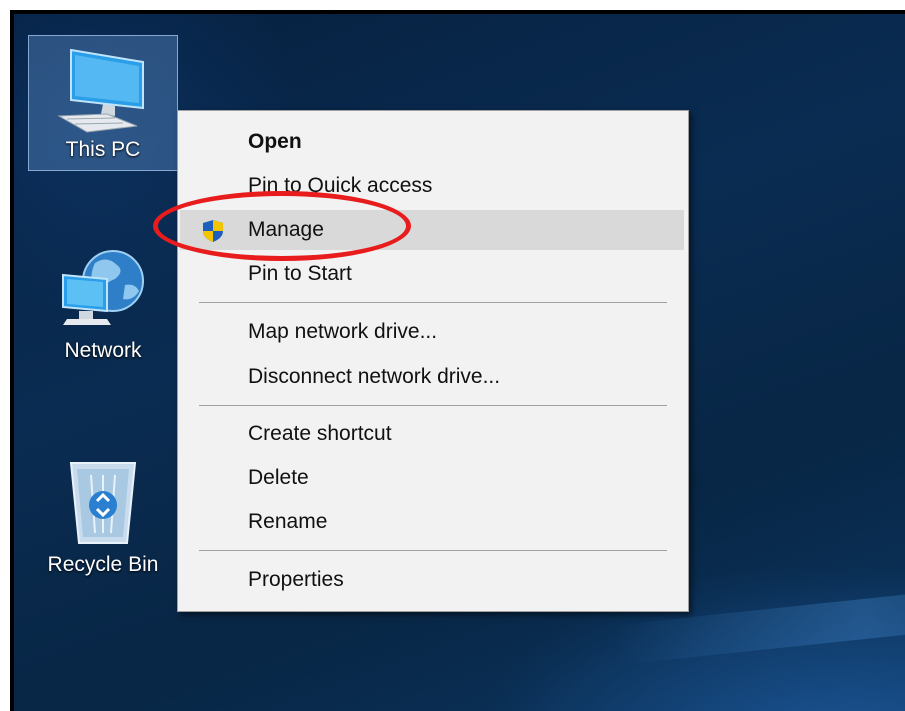 This screenshot has width=905, height=711. Describe the element at coordinates (432, 580) in the screenshot. I see `menu-item-properties: Properties` at that location.